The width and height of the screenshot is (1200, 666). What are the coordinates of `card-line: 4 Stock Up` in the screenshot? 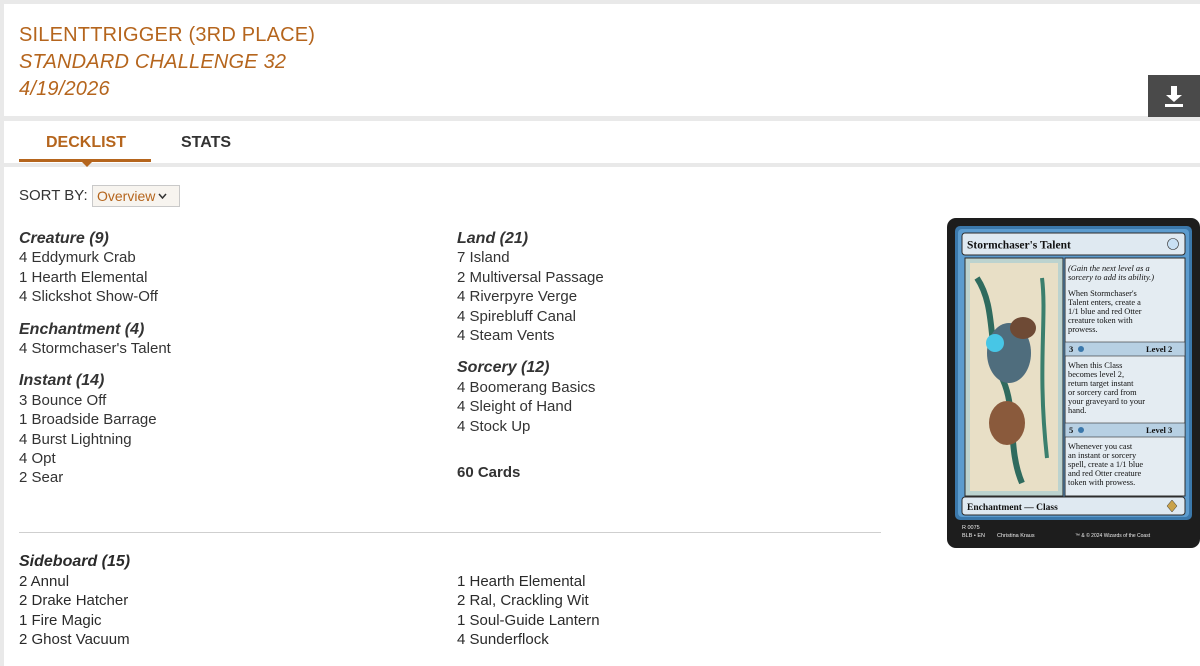 It's located at (667, 426).